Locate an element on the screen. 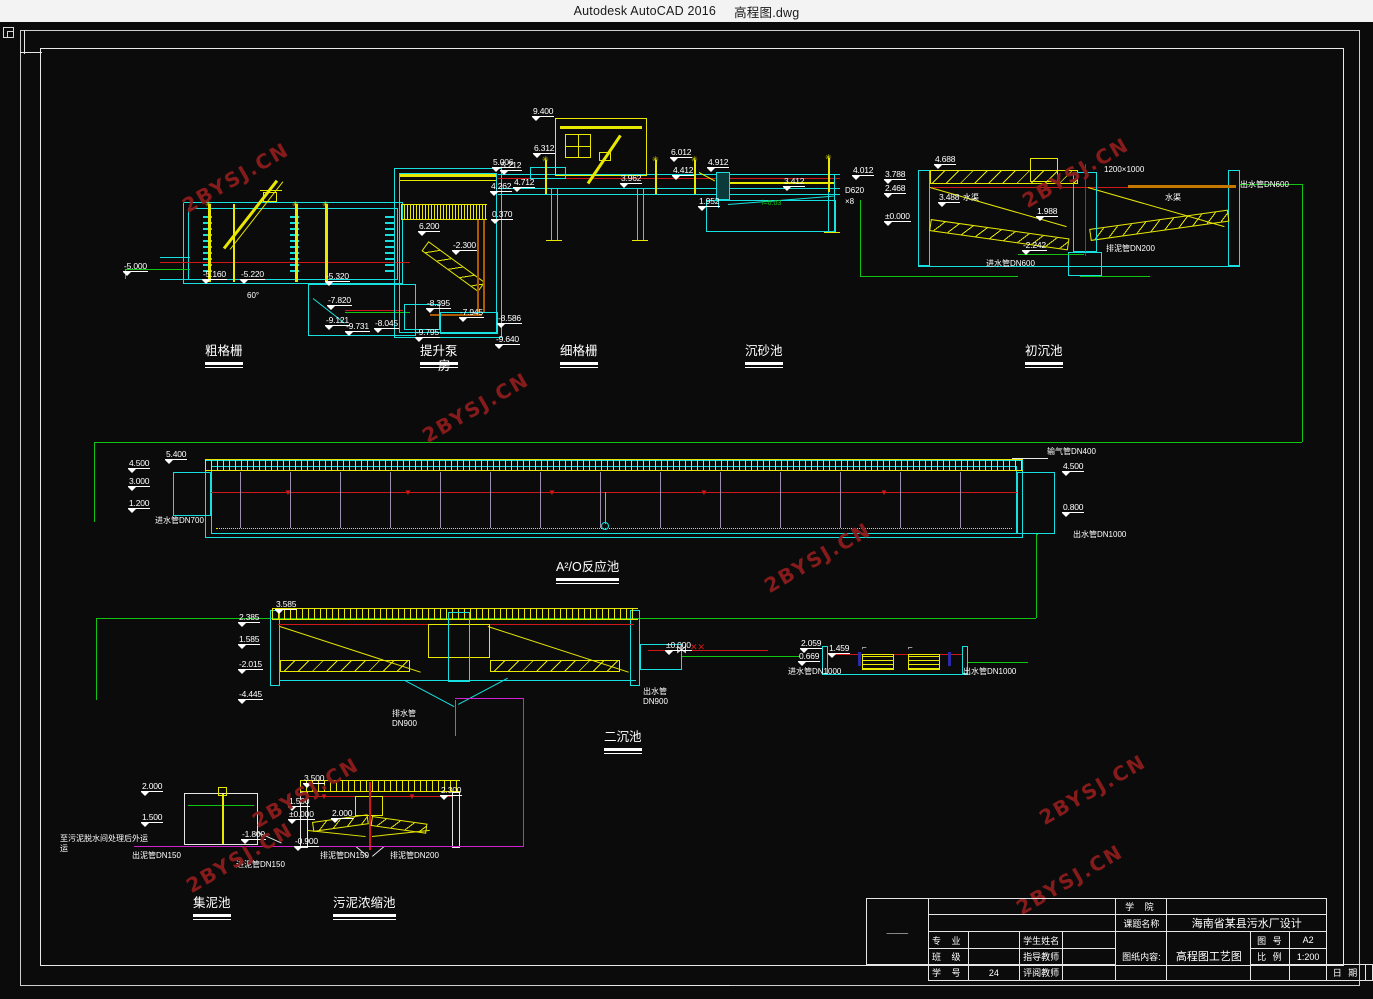  caption-underline-thick is located at coordinates (364, 915).